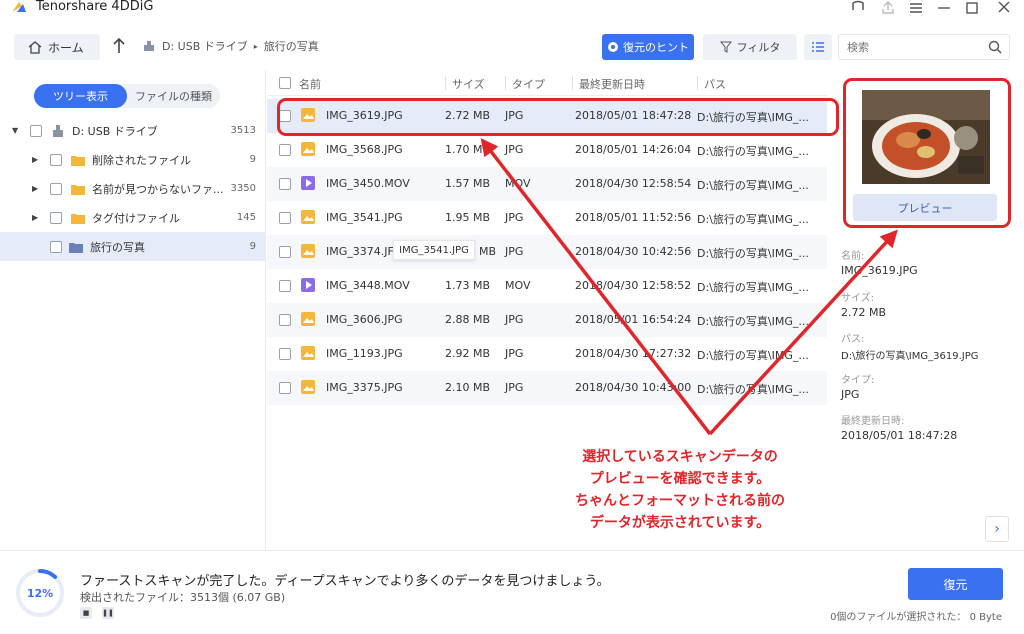 The height and width of the screenshot is (634, 1024). Describe the element at coordinates (119, 46) in the screenshot. I see `up-arrow-icon` at that location.